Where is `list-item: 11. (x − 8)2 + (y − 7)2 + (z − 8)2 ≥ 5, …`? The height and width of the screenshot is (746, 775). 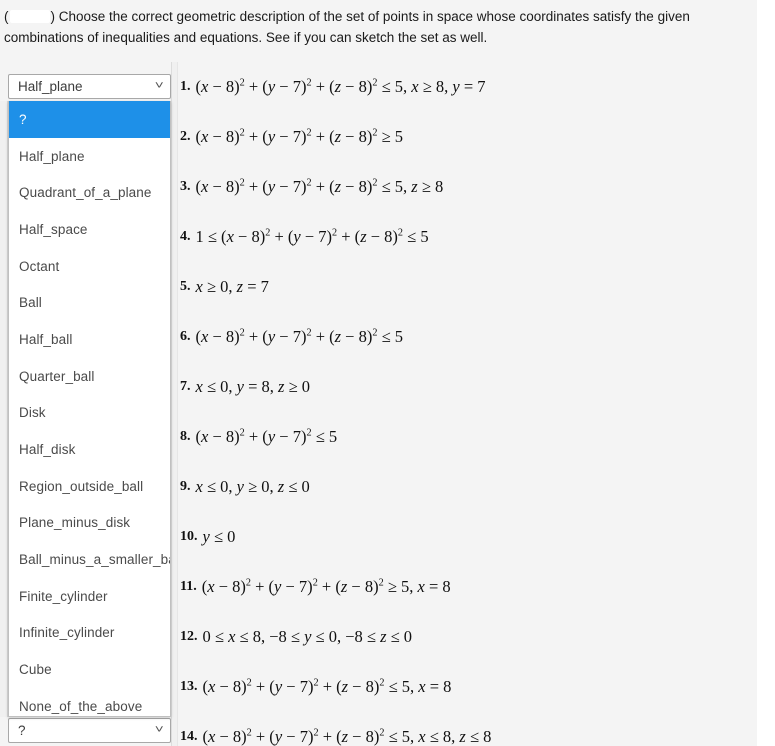 list-item: 11. (x − 8)2 + (y − 7)2 + (z − 8)2 ≥ 5, … is located at coordinates (468, 587).